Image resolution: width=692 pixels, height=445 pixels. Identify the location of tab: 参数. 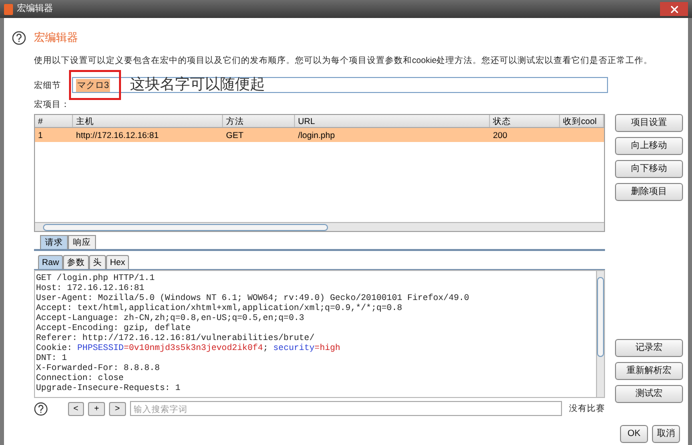
(76, 262).